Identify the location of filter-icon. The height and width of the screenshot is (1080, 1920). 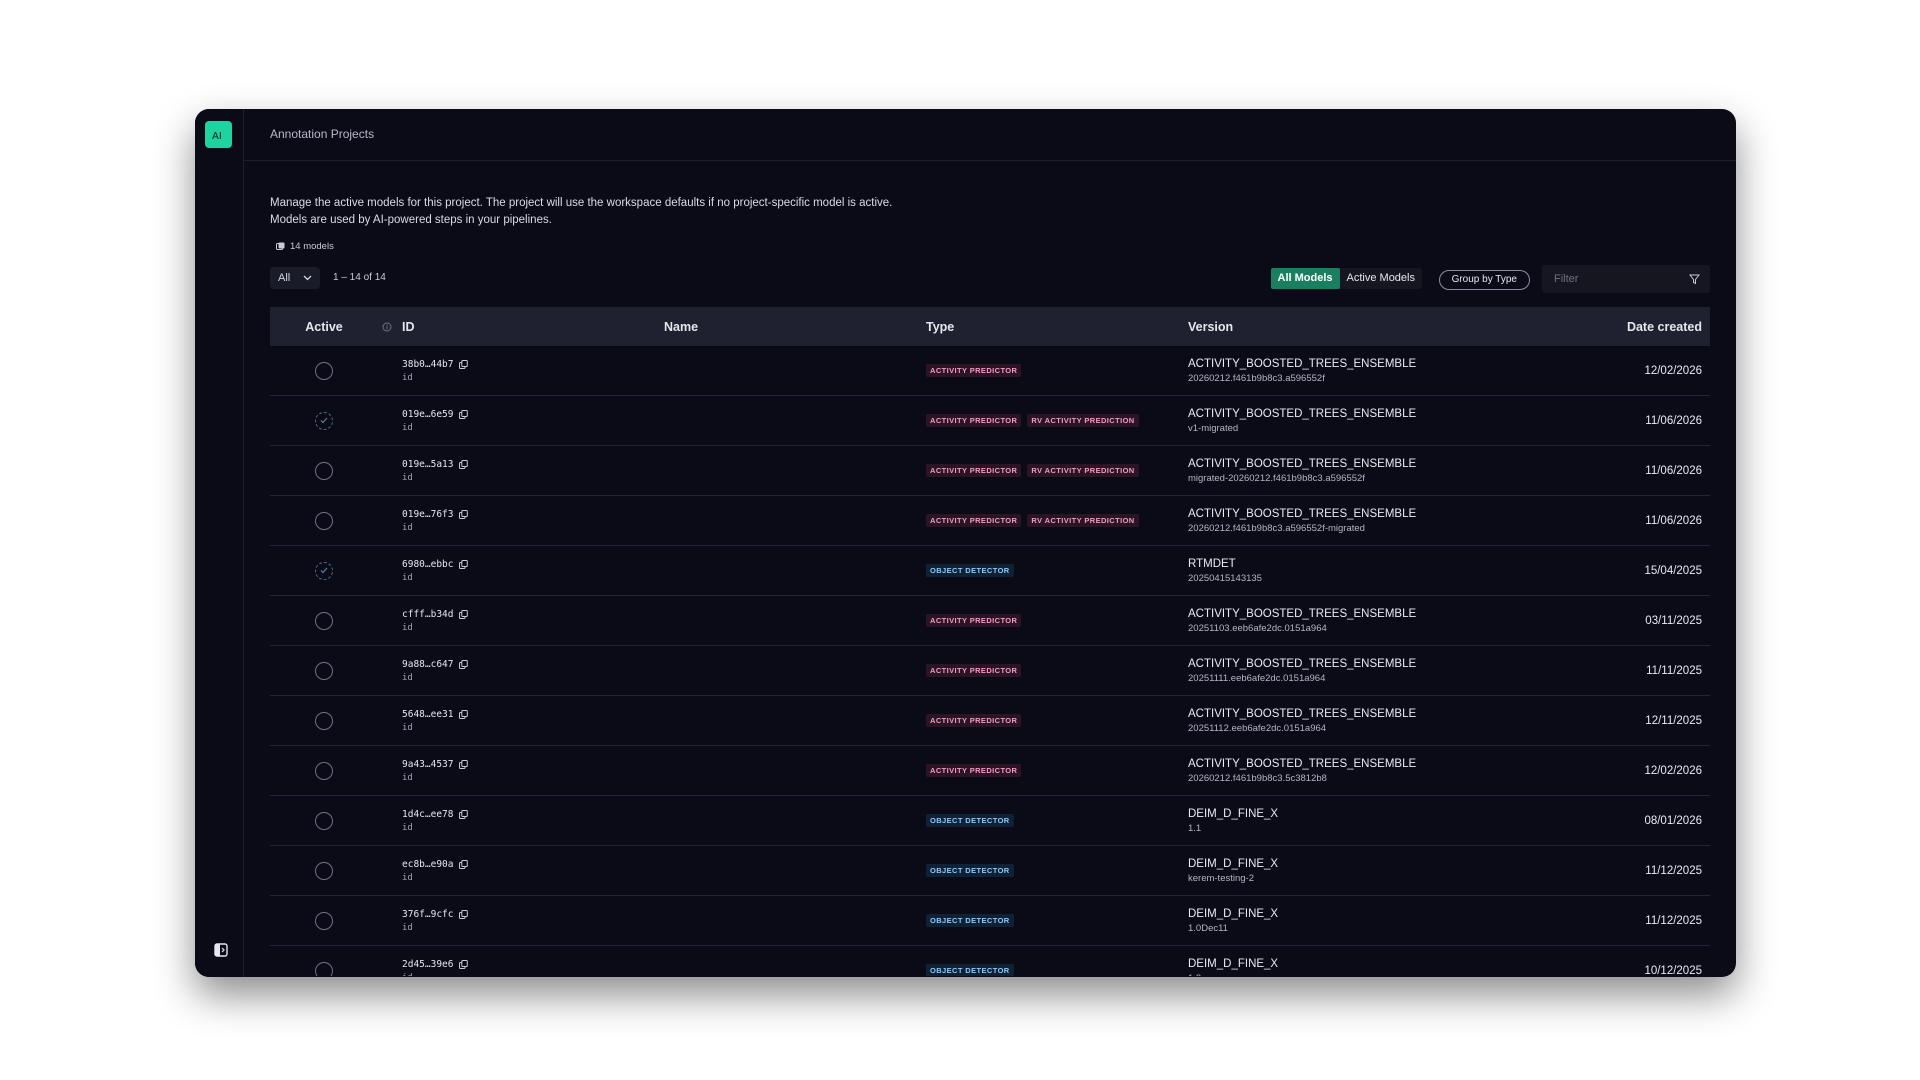
(1694, 279).